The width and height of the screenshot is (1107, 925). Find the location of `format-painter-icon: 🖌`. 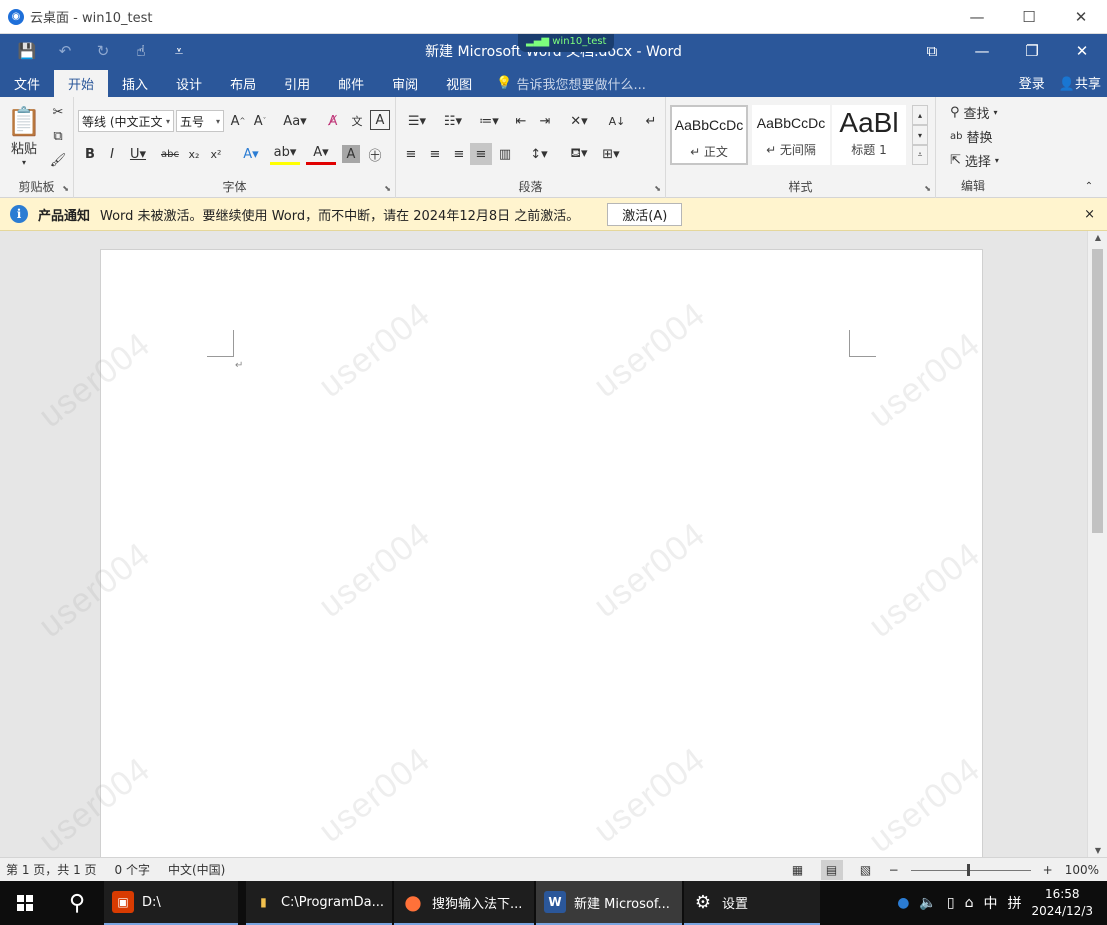

format-painter-icon: 🖌 is located at coordinates (58, 160).